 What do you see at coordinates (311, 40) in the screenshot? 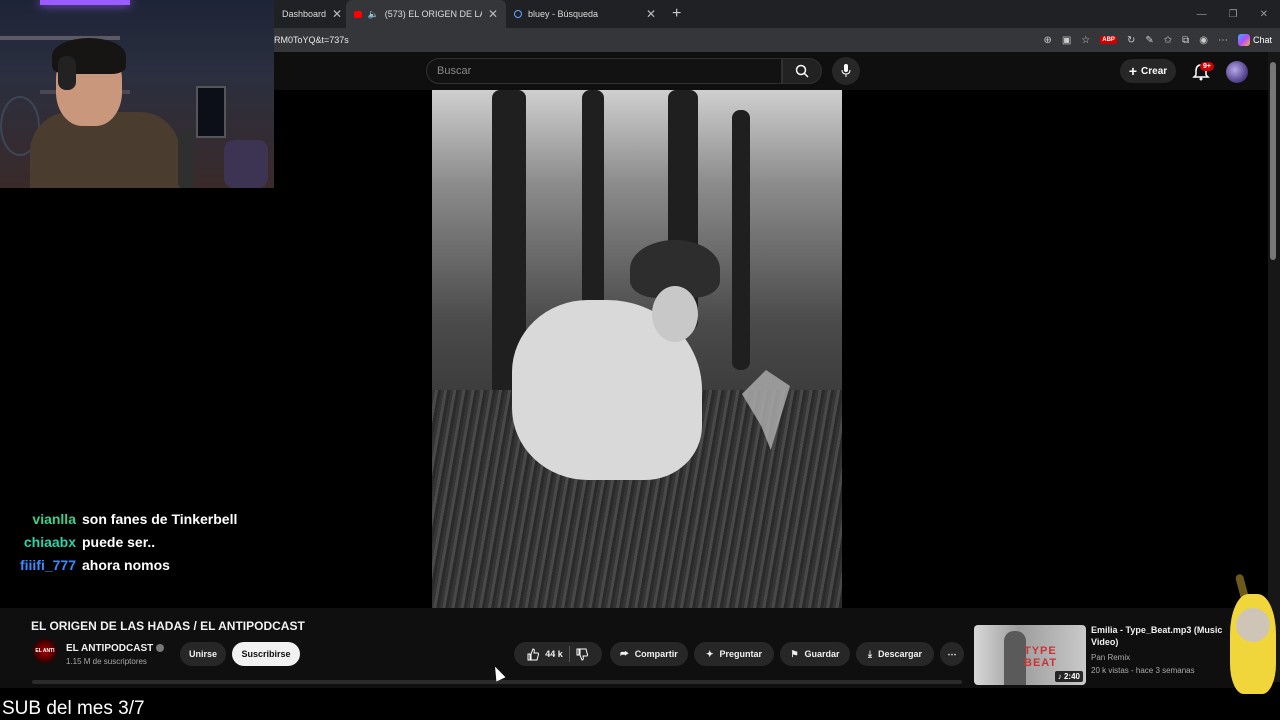
I see `url-field: RM0ToYQ&t=737s` at bounding box center [311, 40].